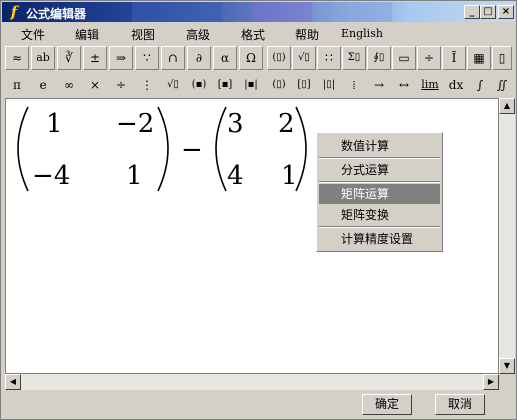 The height and width of the screenshot is (420, 517). I want to click on bracket-matrix-button: [▯], so click(304, 85).